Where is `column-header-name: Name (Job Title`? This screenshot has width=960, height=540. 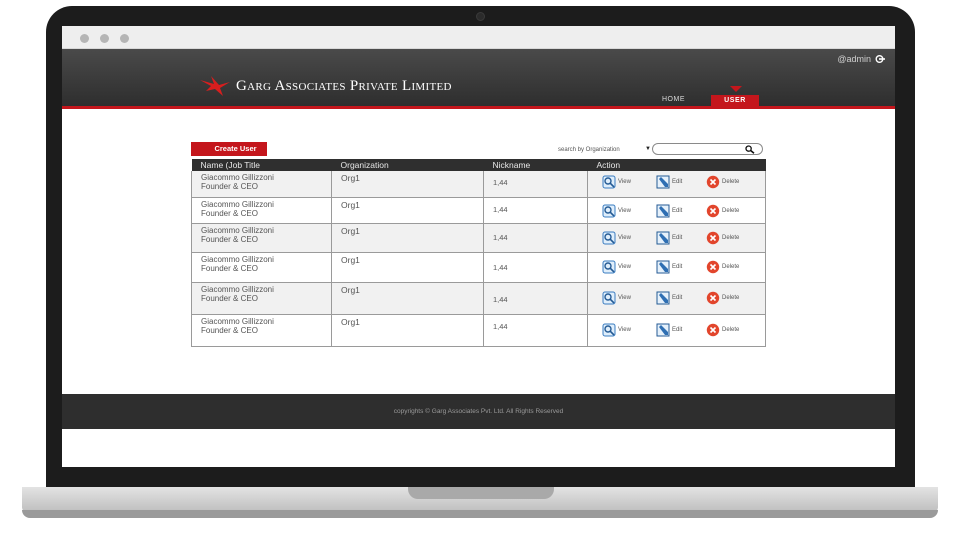 column-header-name: Name (Job Title is located at coordinates (261, 165).